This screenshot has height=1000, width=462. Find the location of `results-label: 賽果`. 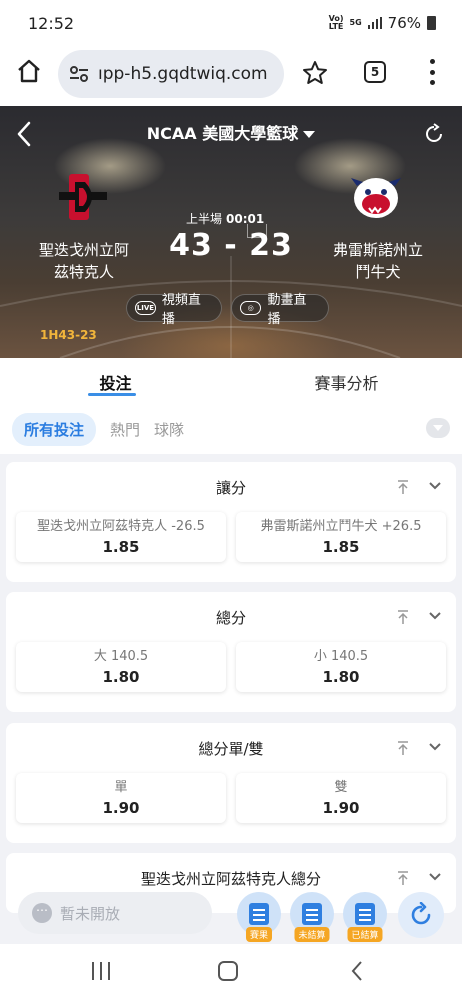

results-label: 賽果 is located at coordinates (259, 934).